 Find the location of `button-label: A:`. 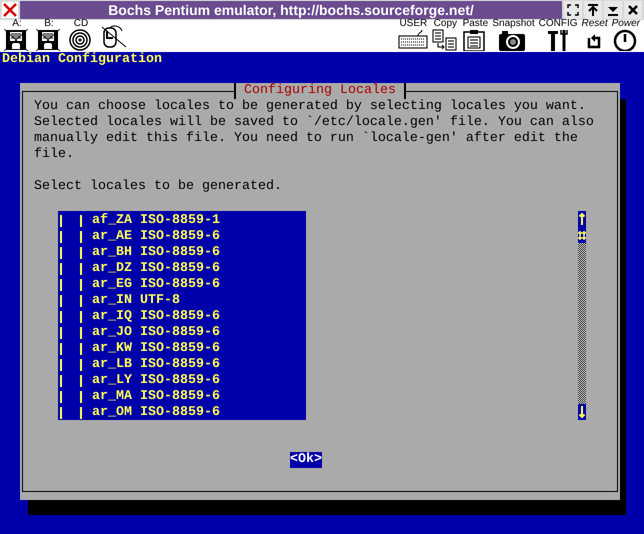

button-label: A: is located at coordinates (17, 24).